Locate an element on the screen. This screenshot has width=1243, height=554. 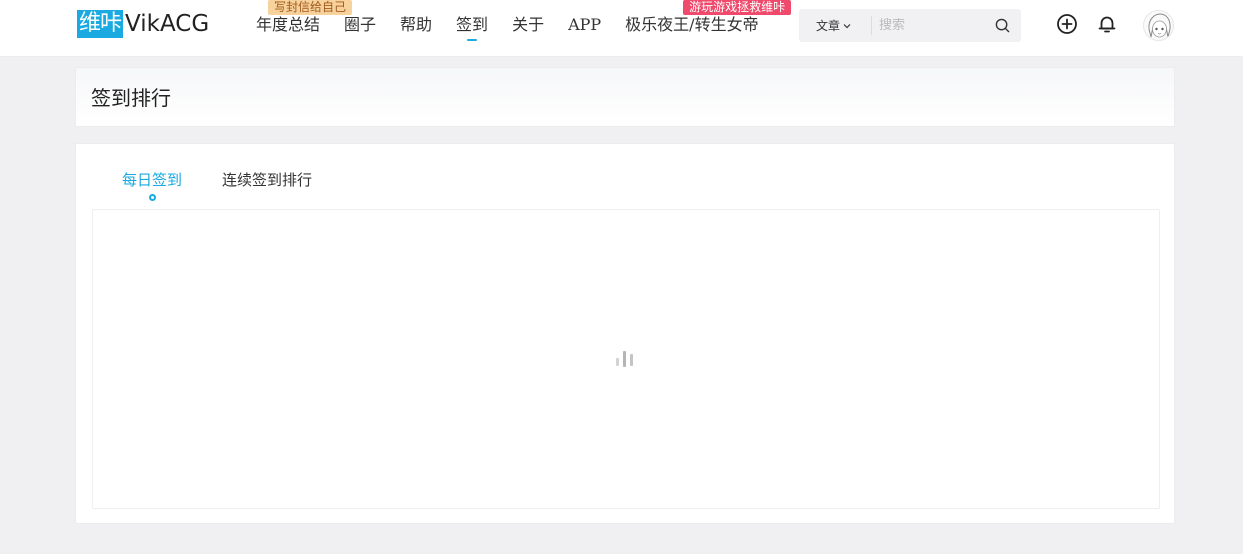
avatar-image-icon is located at coordinates (1159, 25).